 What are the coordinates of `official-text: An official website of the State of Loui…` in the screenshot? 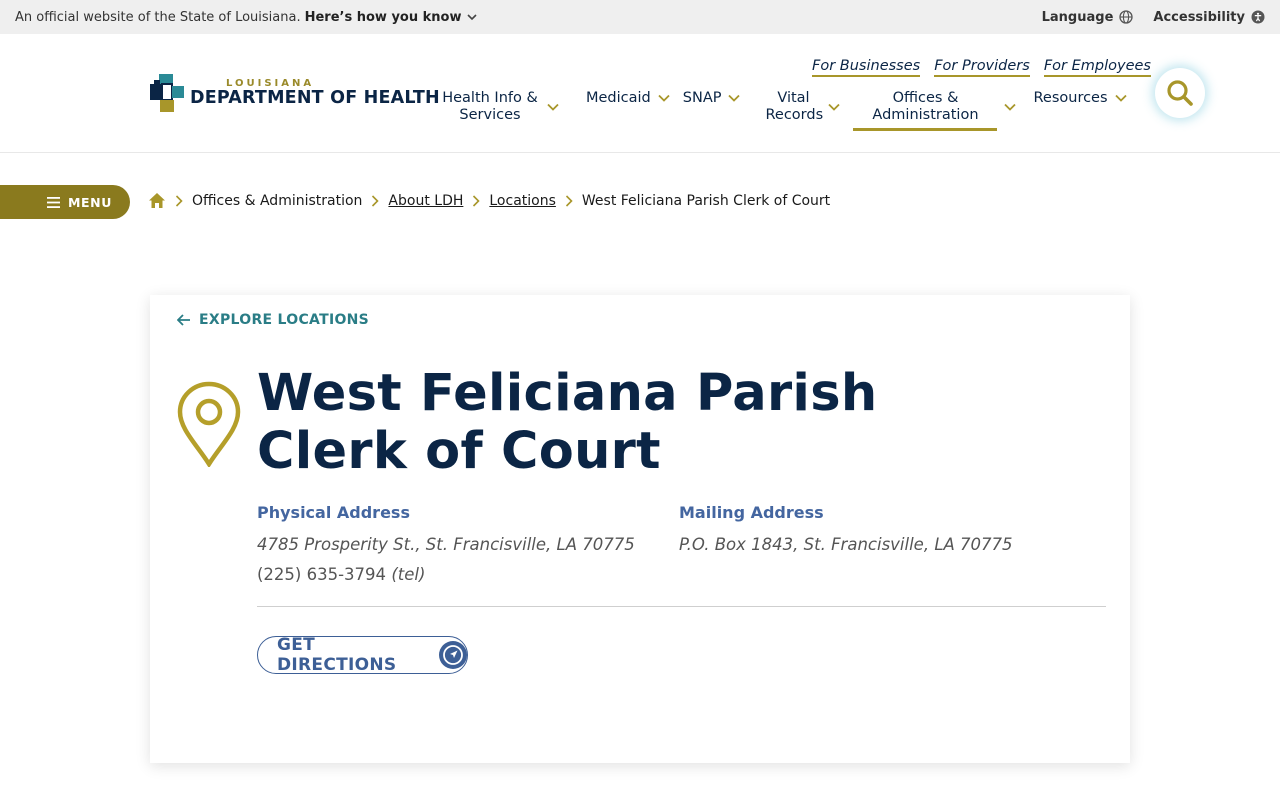 It's located at (158, 17).